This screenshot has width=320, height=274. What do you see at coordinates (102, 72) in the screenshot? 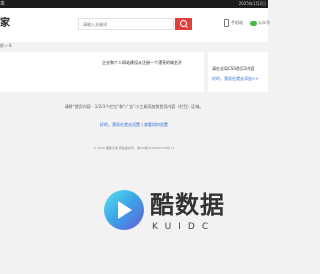
I see `main-ad-banner: 企业和个人网站建设从注册一个漂亮的域名开` at bounding box center [102, 72].